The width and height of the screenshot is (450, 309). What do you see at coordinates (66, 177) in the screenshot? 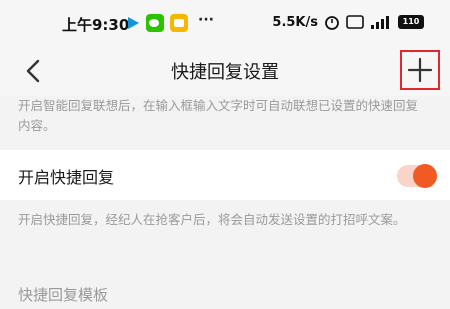
I see `quick-reply-label: 开启快捷回复` at bounding box center [66, 177].